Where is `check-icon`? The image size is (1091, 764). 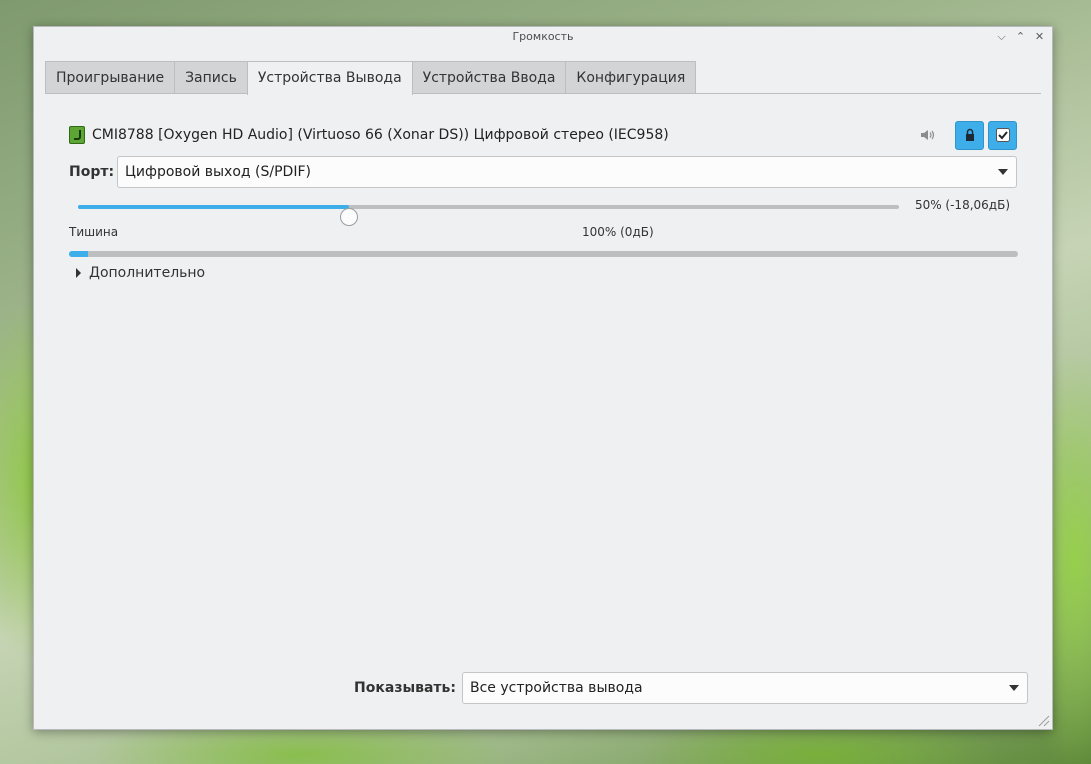
check-icon is located at coordinates (1002, 135).